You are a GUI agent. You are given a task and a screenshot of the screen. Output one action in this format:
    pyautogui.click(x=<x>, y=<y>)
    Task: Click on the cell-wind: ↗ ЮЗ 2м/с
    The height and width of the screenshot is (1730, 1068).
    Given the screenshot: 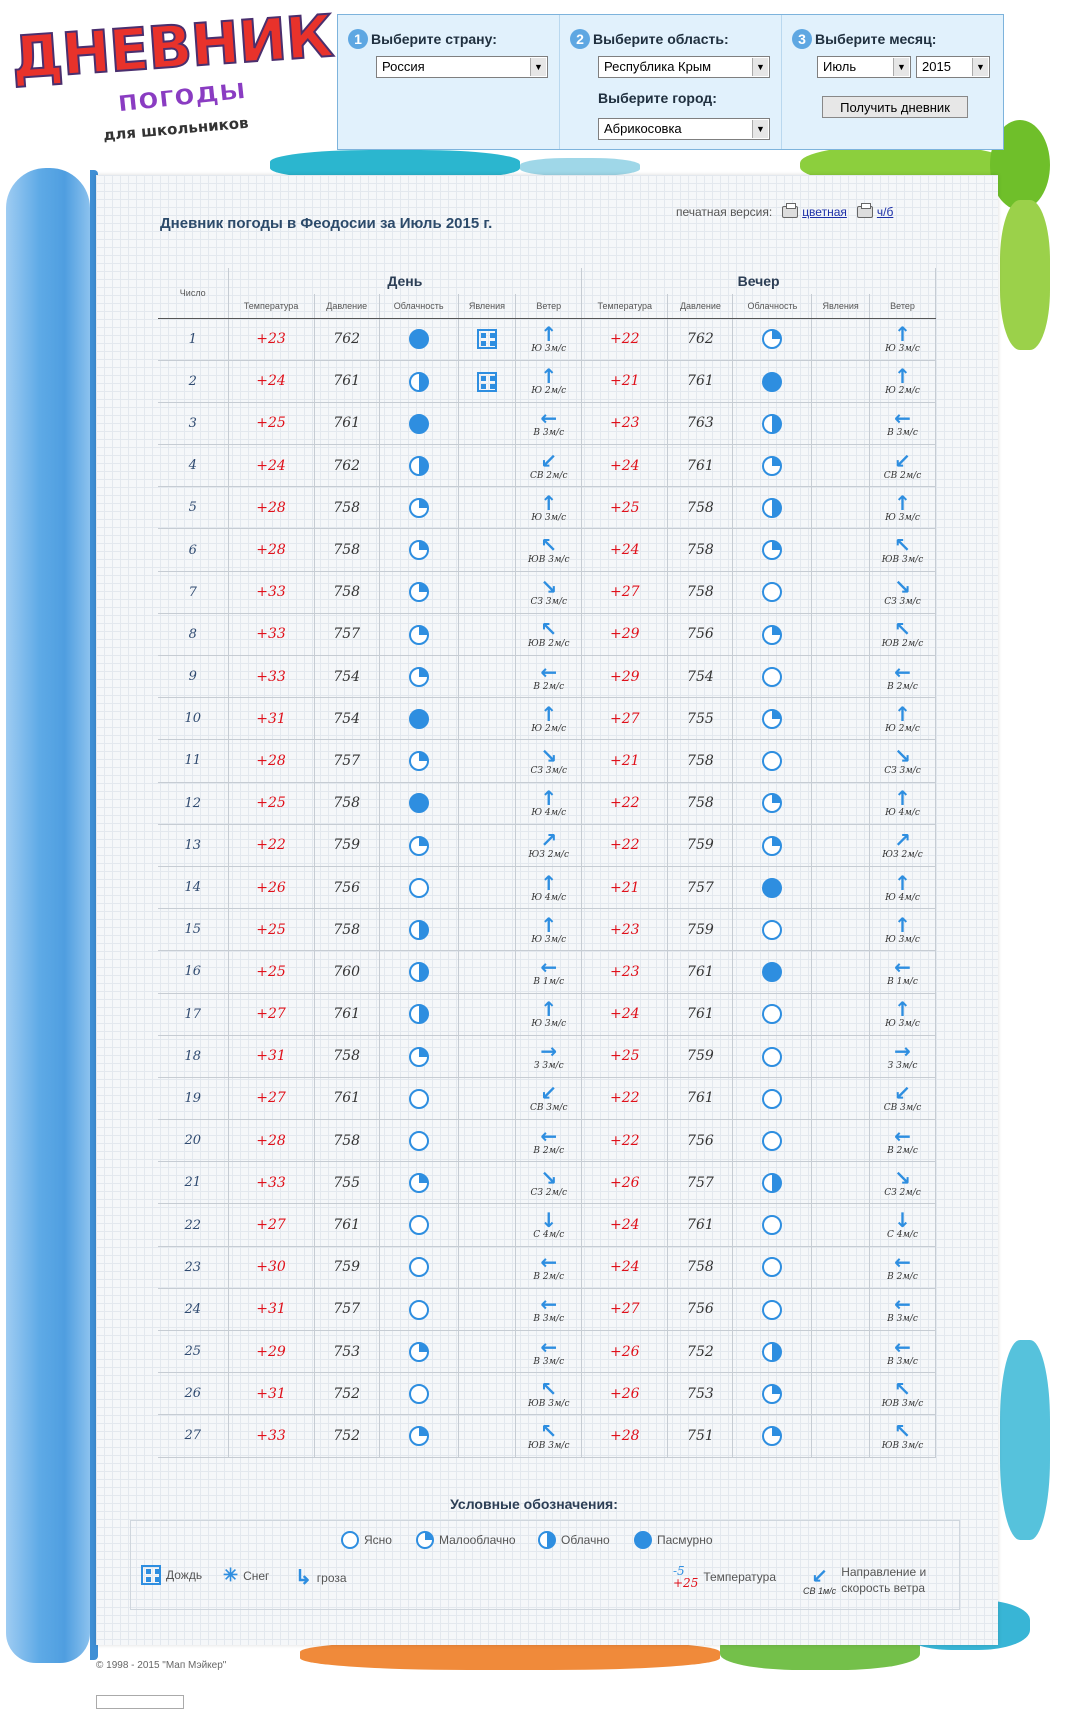 What is the action you would take?
    pyautogui.click(x=549, y=845)
    